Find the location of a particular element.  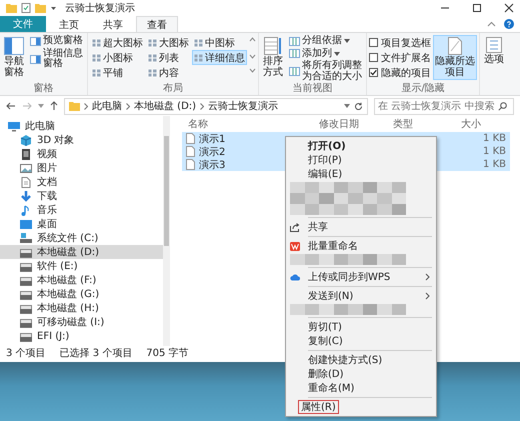

group-label: 当前视图 is located at coordinates (313, 89).